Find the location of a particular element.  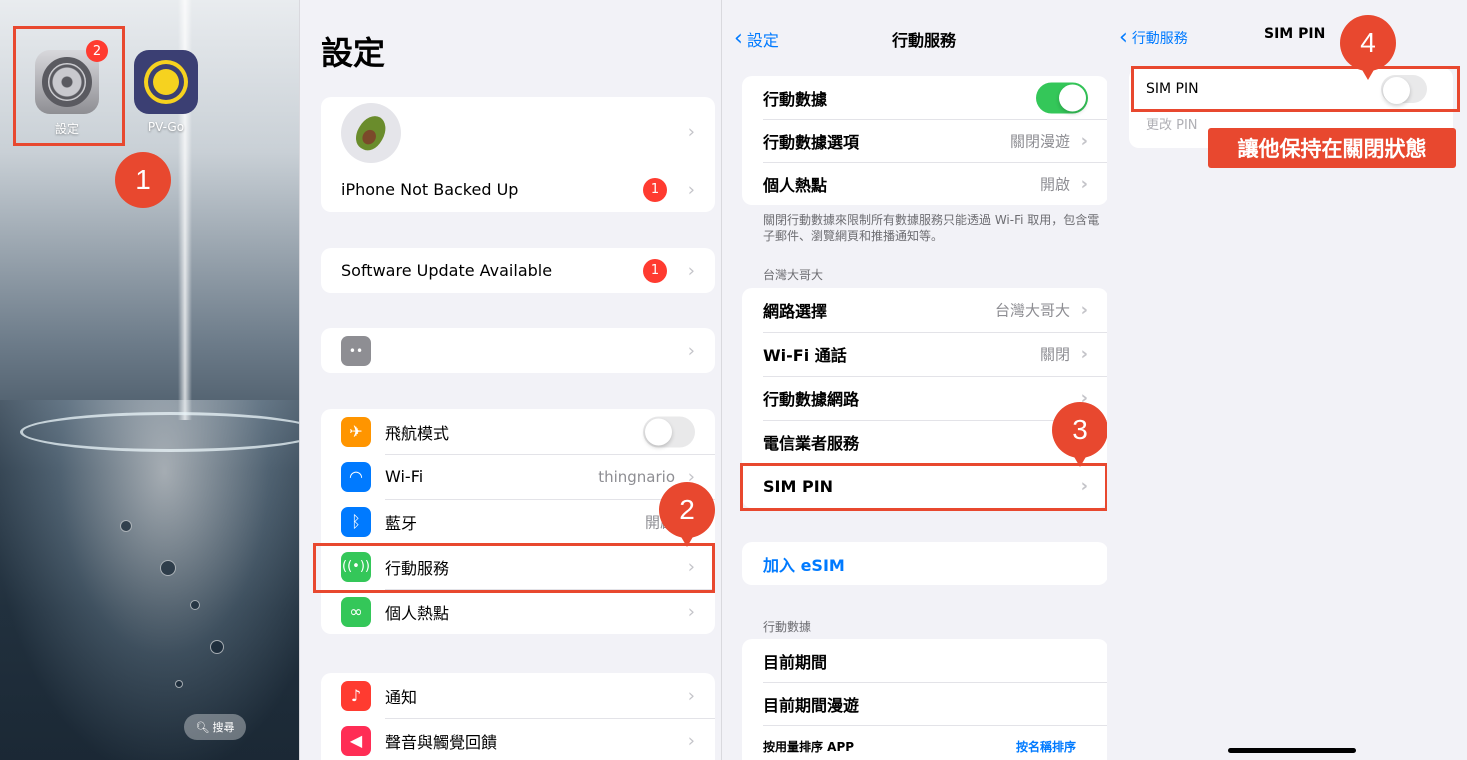

cellular-data-row: 行動數據 is located at coordinates (925, 97).